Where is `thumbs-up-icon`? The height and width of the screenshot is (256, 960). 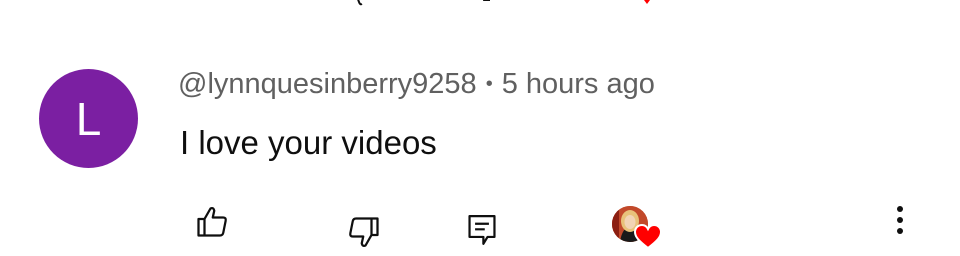
thumbs-up-icon is located at coordinates (212, 221).